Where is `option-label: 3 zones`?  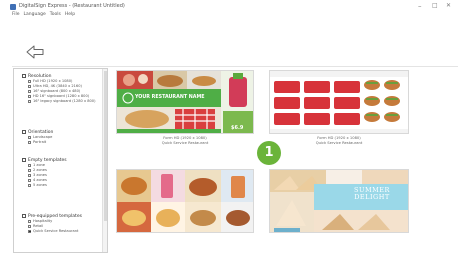 option-label: 3 zones is located at coordinates (40, 175).